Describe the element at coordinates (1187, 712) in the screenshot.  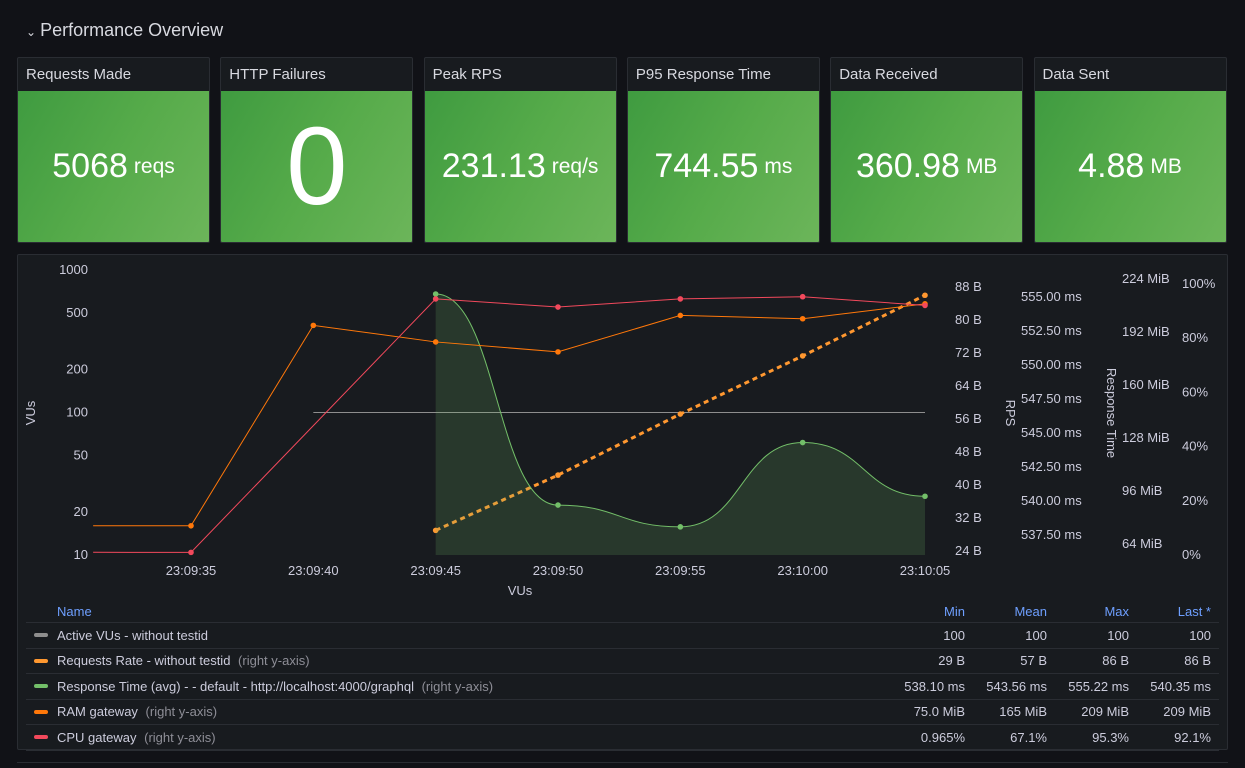
I see `legend-last: 209 MiB` at that location.